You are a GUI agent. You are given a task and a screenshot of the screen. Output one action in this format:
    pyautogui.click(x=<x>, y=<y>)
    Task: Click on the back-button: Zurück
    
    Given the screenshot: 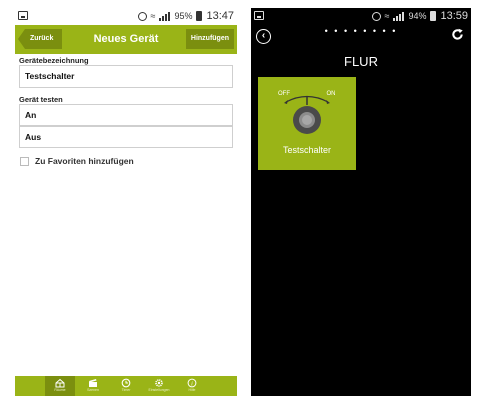 What is the action you would take?
    pyautogui.click(x=40, y=39)
    